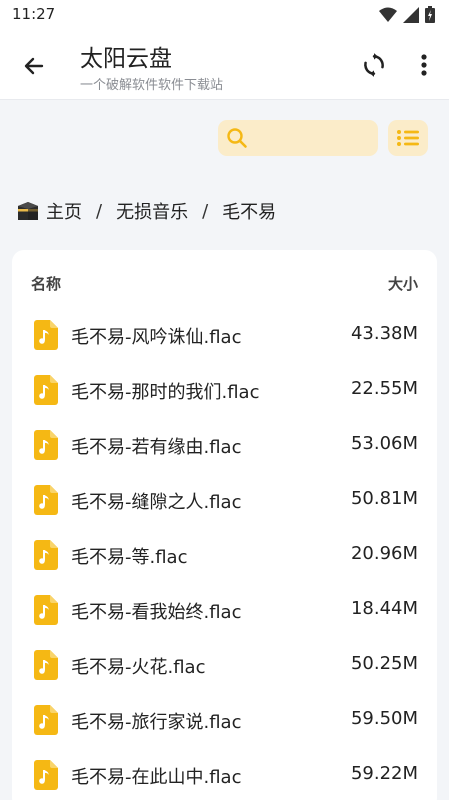 Image resolution: width=449 pixels, height=800 pixels. I want to click on refresh-button, so click(374, 65).